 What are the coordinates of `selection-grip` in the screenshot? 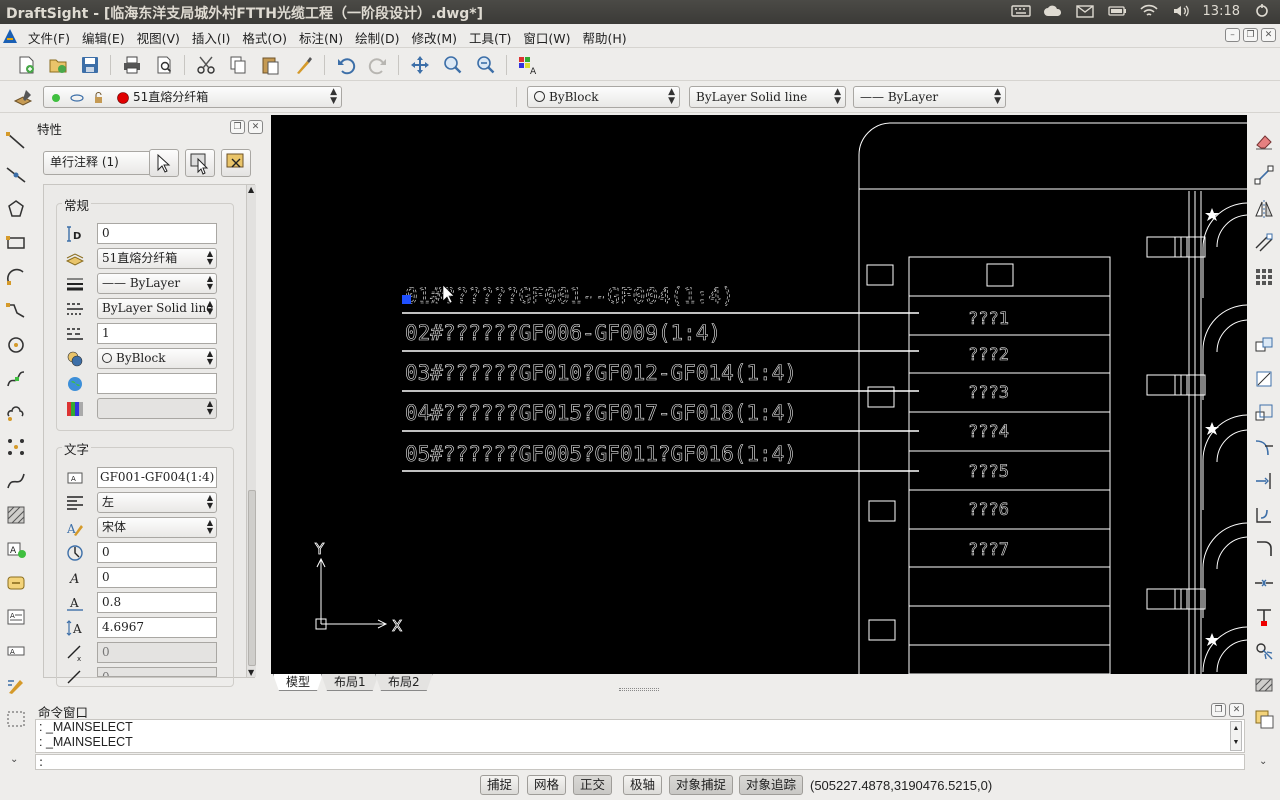 It's located at (406, 299).